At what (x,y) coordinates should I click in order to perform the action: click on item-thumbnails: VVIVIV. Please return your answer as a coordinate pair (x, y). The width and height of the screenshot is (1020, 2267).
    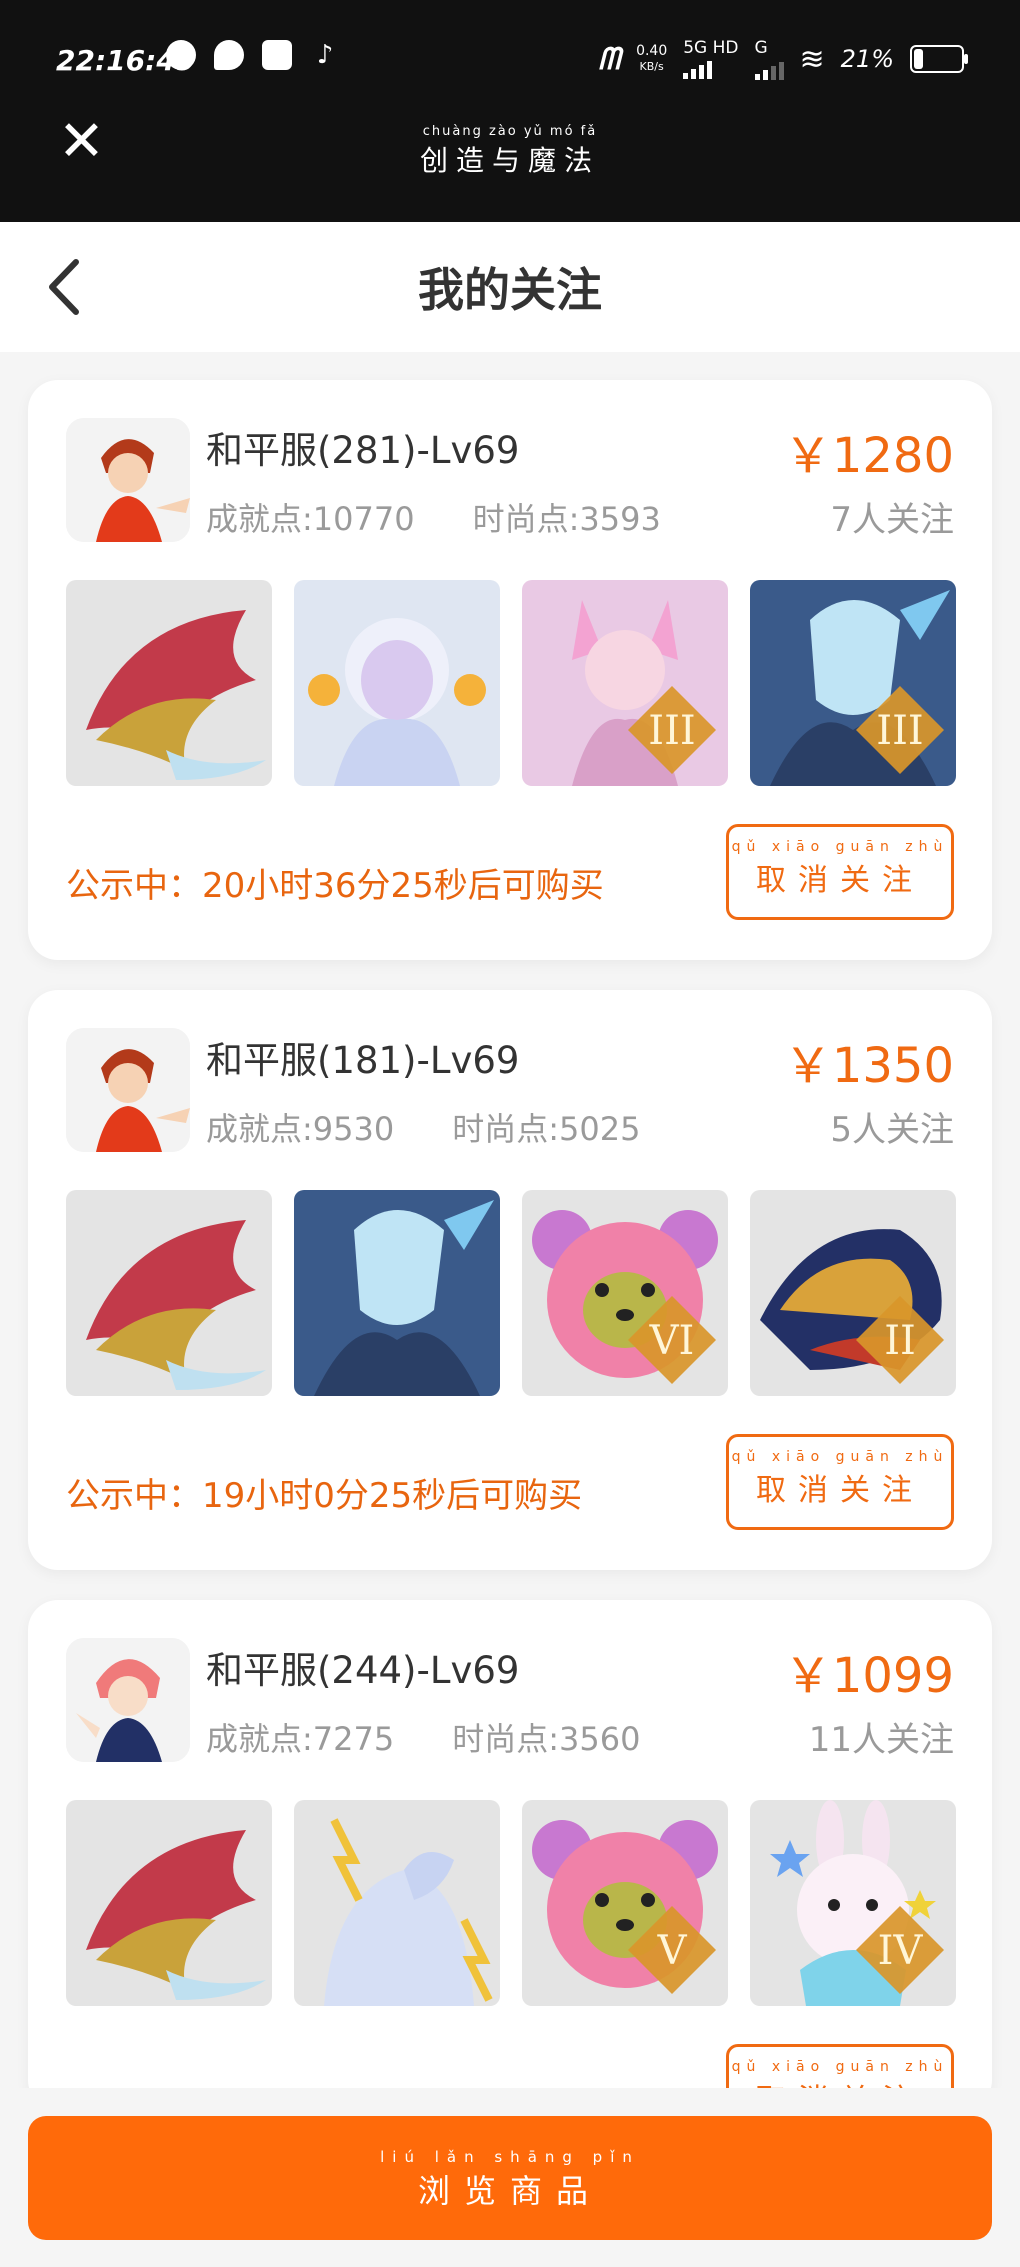
    Looking at the image, I should click on (511, 1903).